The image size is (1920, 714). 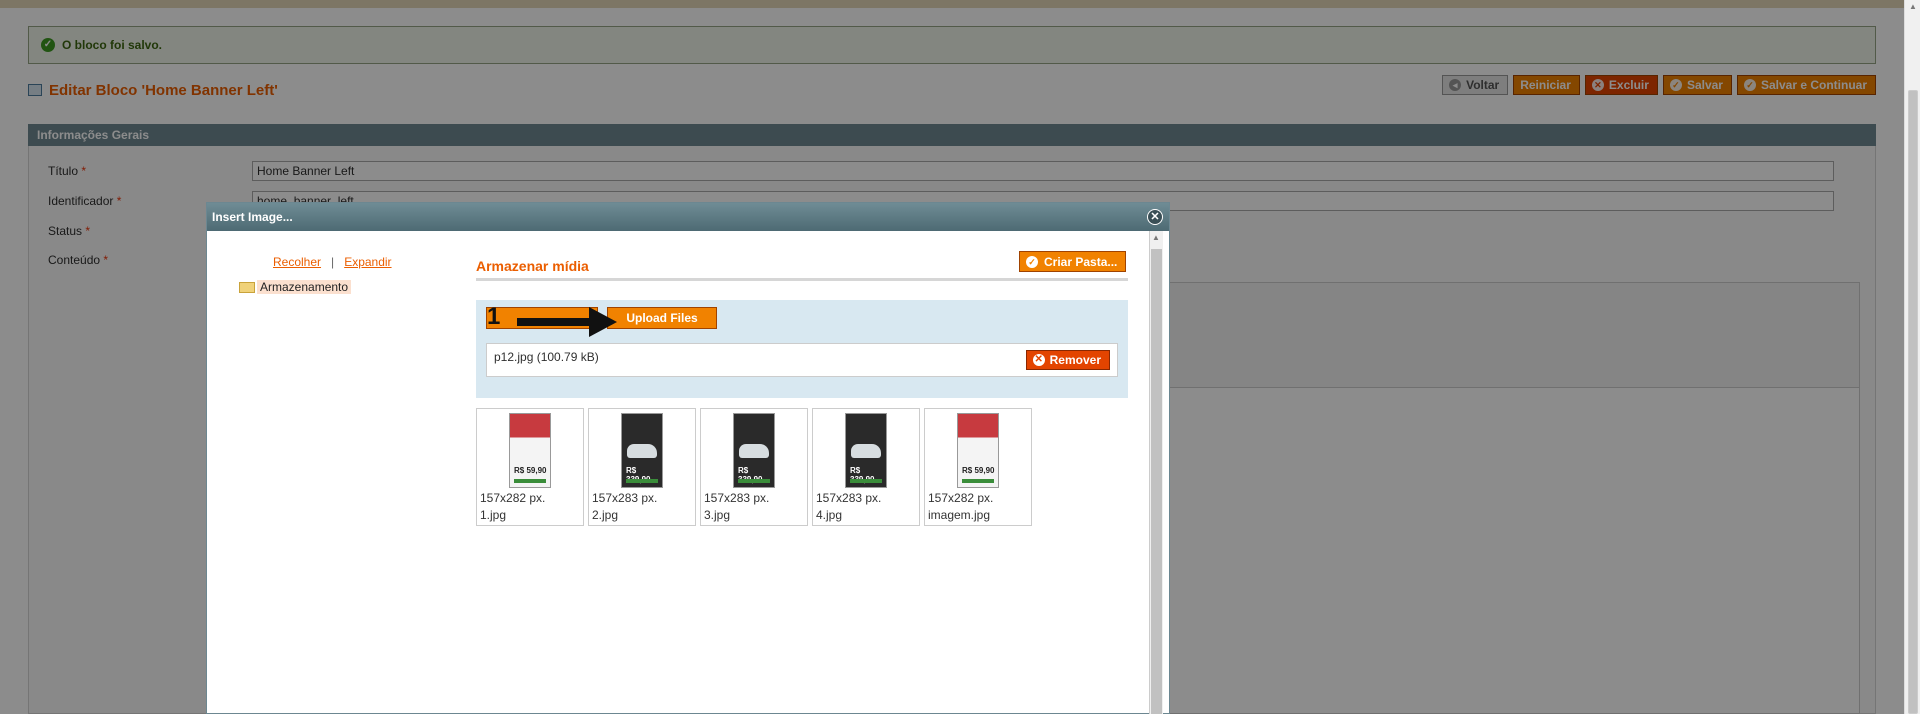 What do you see at coordinates (1067, 360) in the screenshot?
I see `remove-button: ✕ Remover` at bounding box center [1067, 360].